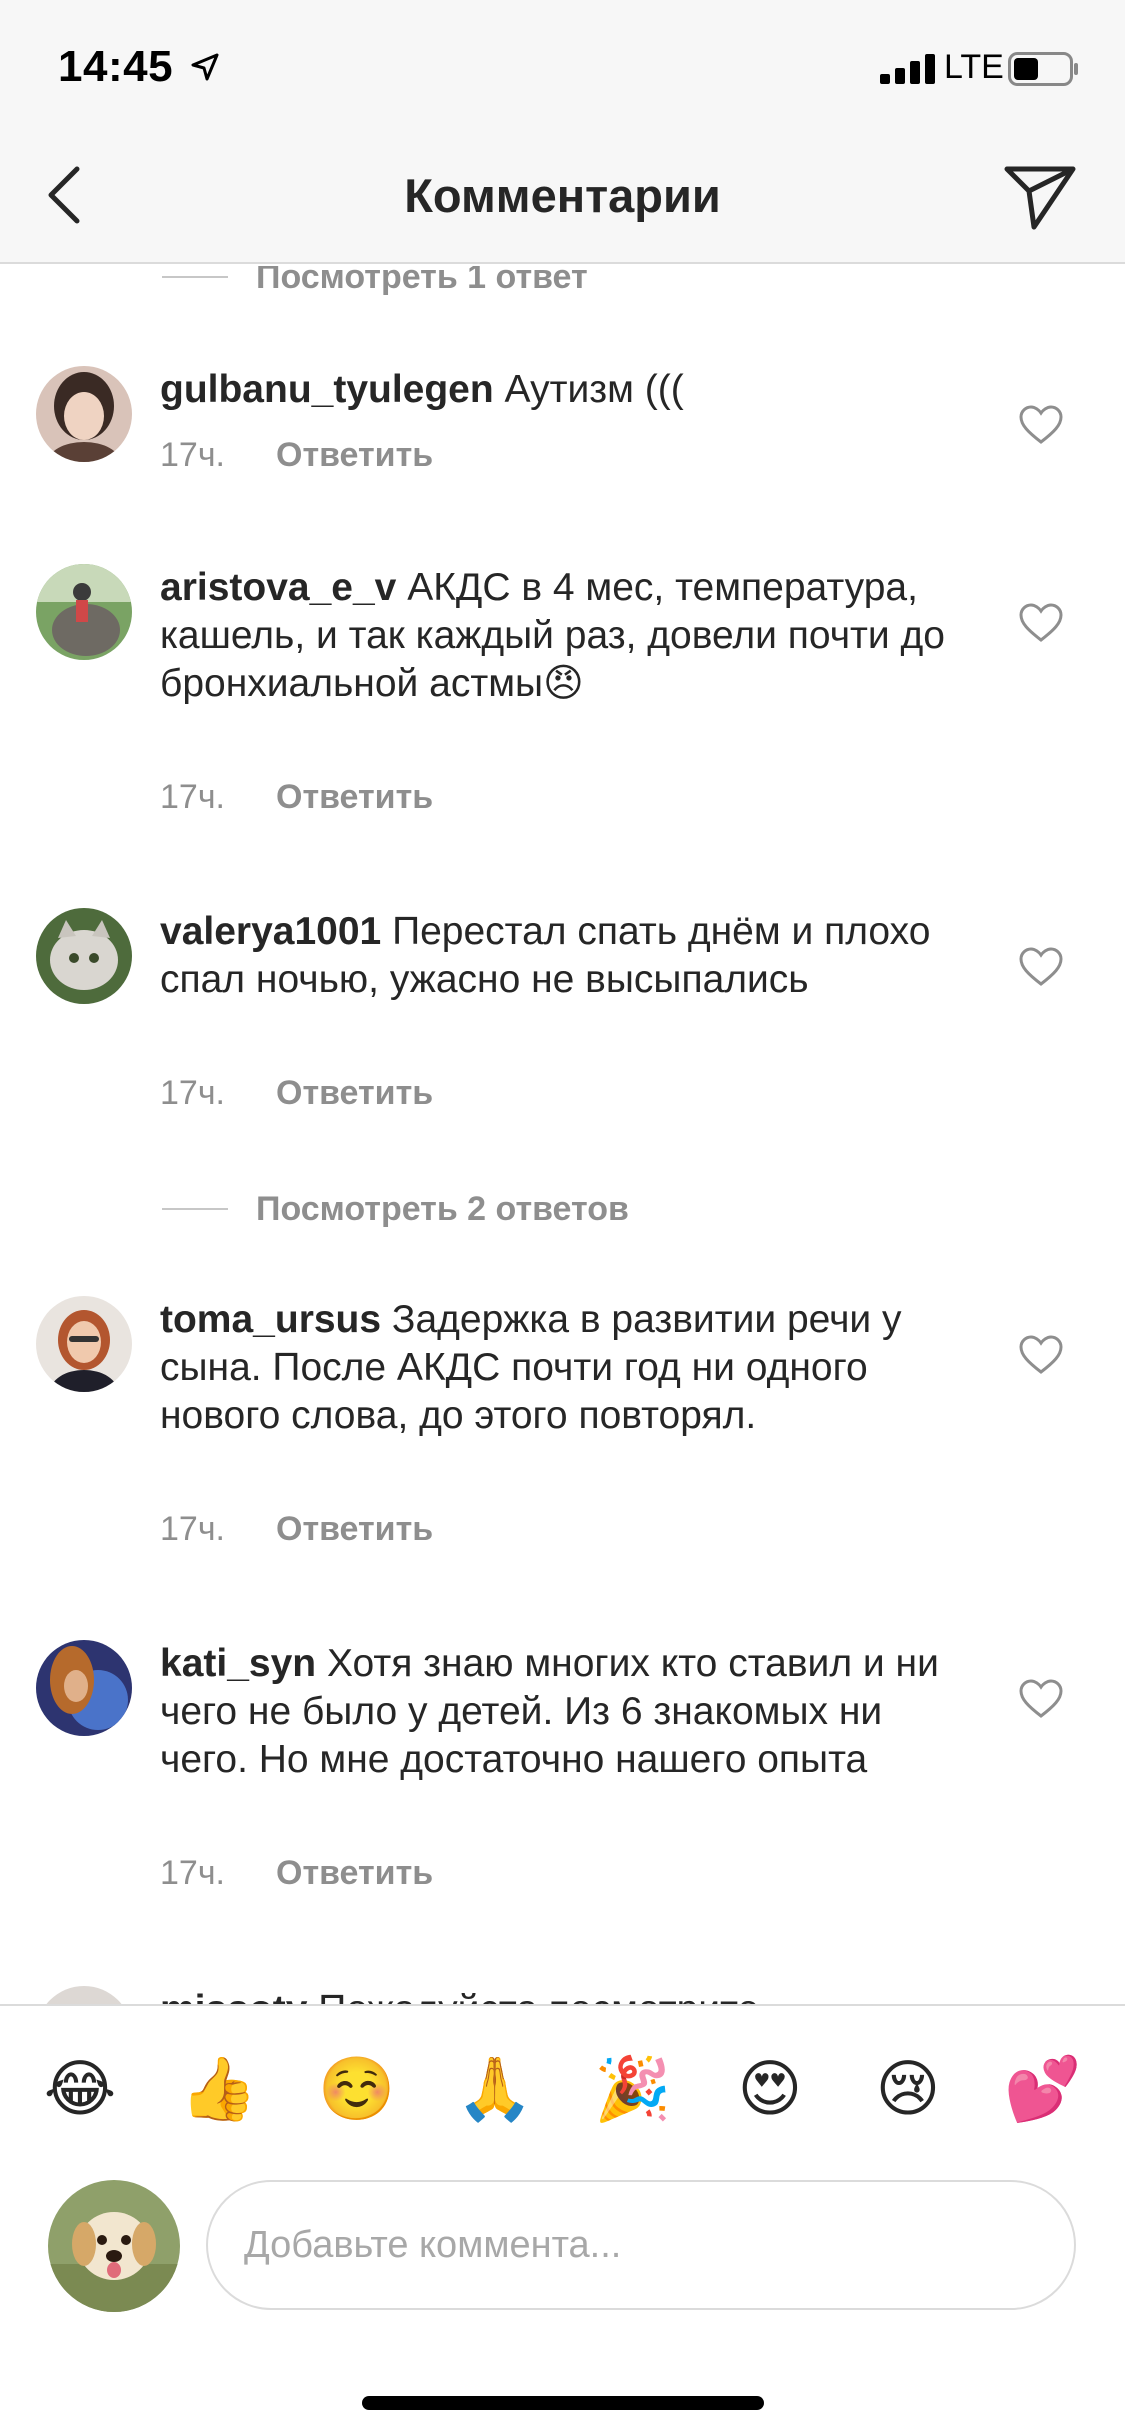  I want to click on emoji-button: 😍, so click(770, 2090).